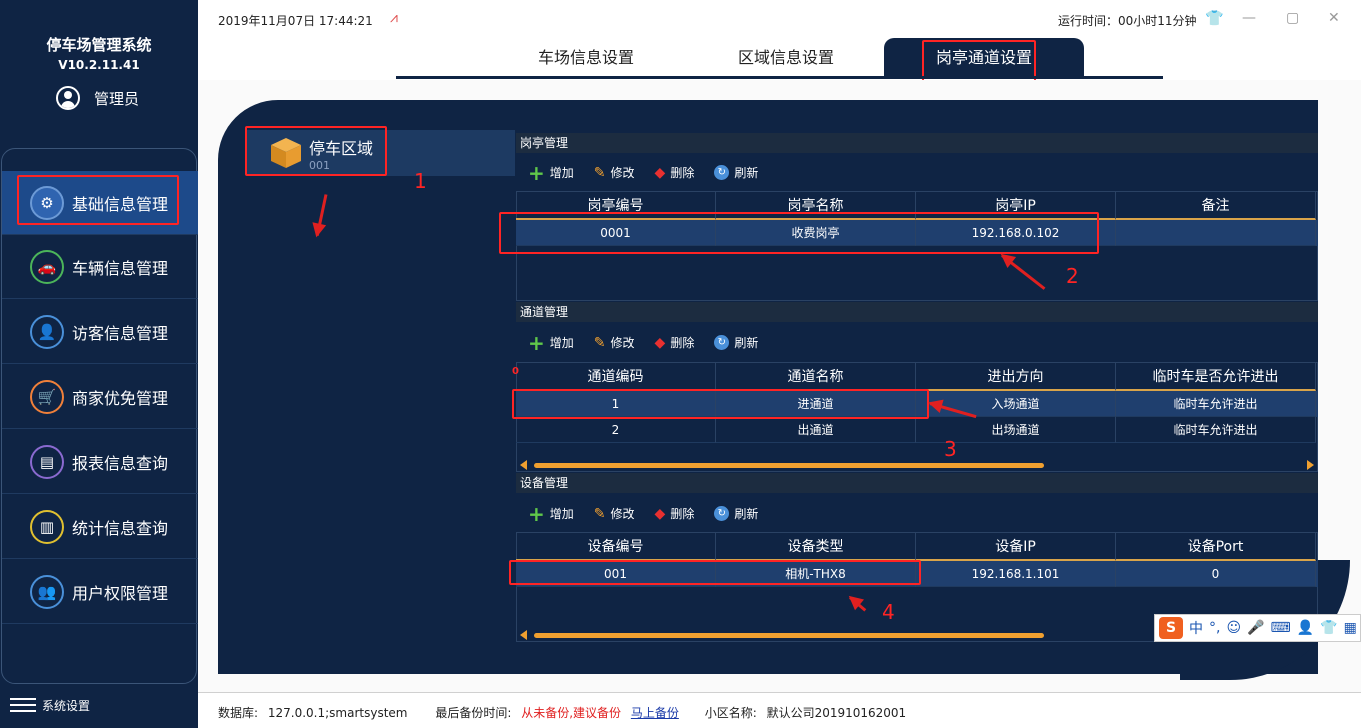 This screenshot has height=728, width=1361. I want to click on device-delete-button: ◆ 删除, so click(675, 513).